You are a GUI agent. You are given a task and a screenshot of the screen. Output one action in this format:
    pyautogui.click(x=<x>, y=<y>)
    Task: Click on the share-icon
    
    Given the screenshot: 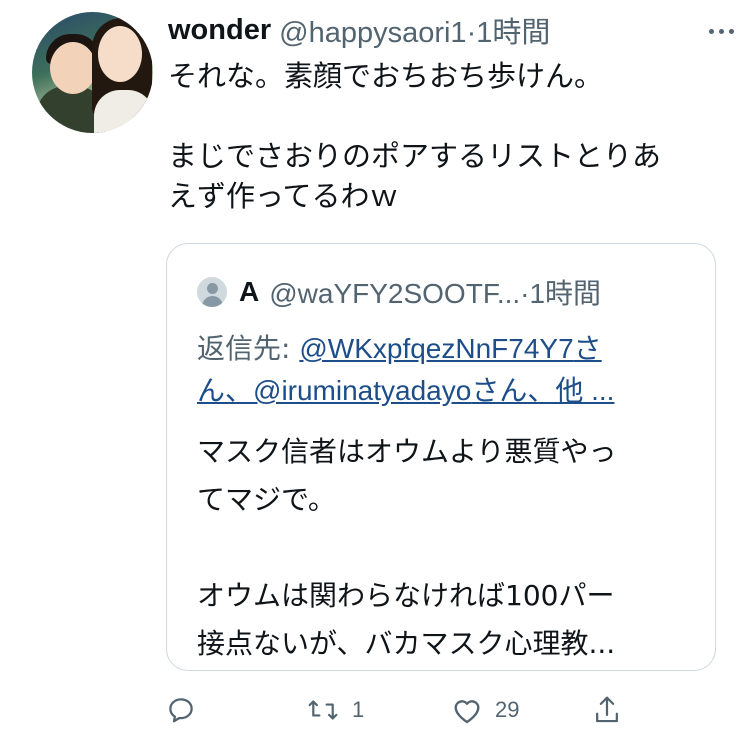 What is the action you would take?
    pyautogui.click(x=607, y=709)
    